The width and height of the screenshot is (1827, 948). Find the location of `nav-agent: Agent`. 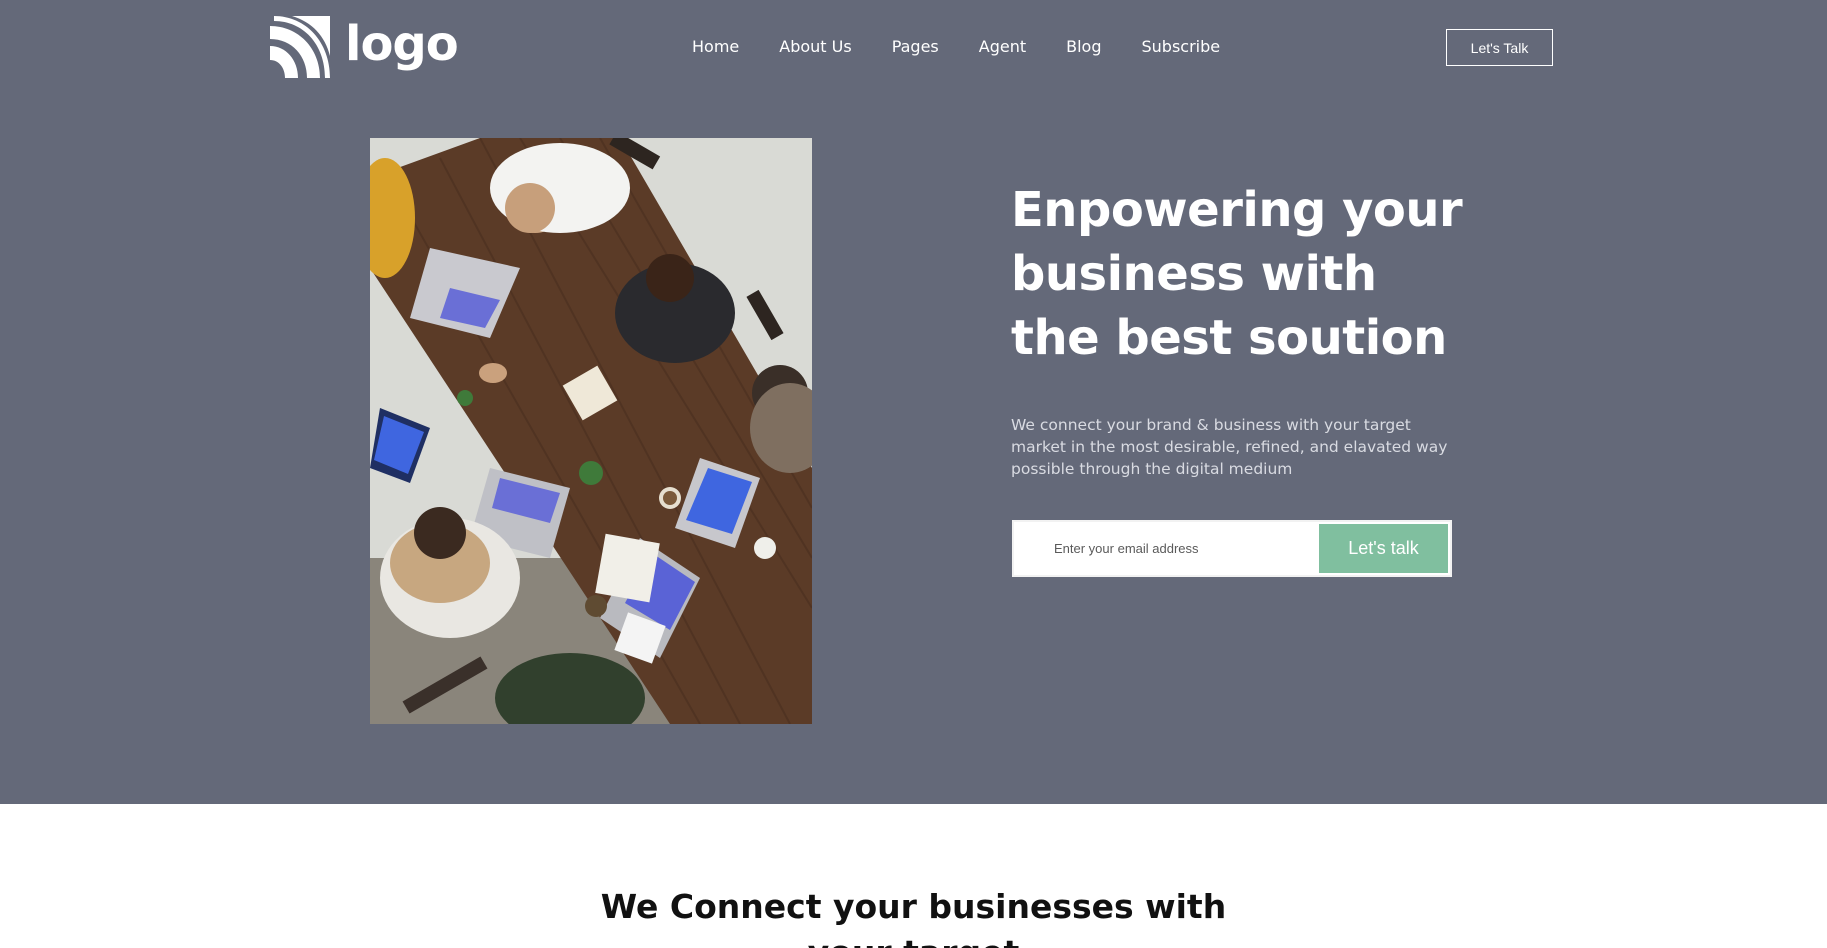

nav-agent: Agent is located at coordinates (1002, 47).